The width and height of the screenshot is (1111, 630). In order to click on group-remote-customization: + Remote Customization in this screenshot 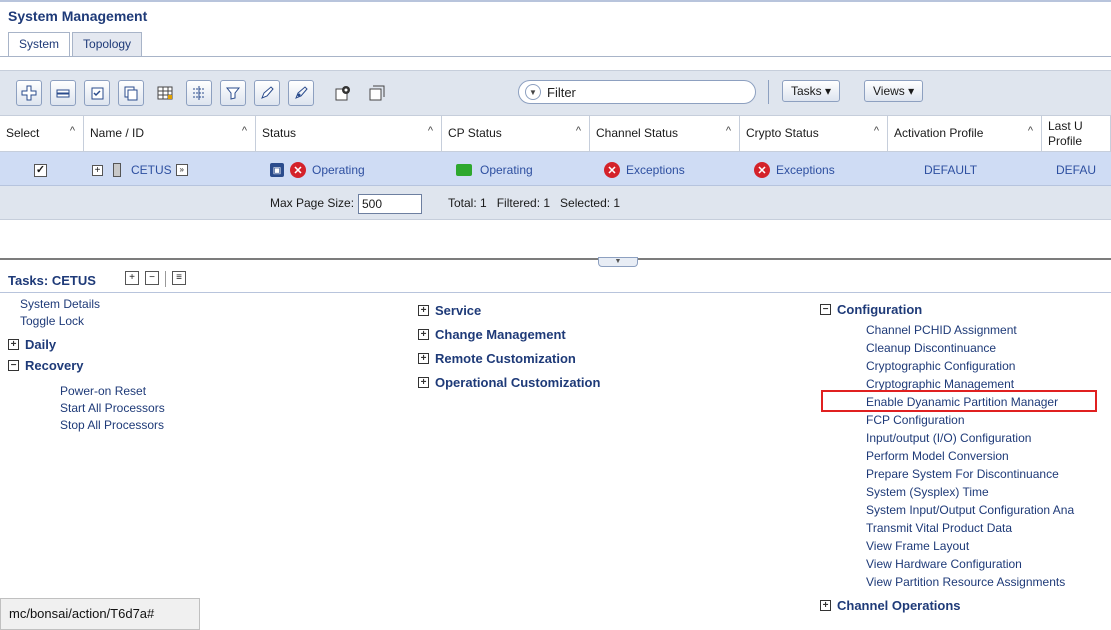, I will do `click(509, 358)`.